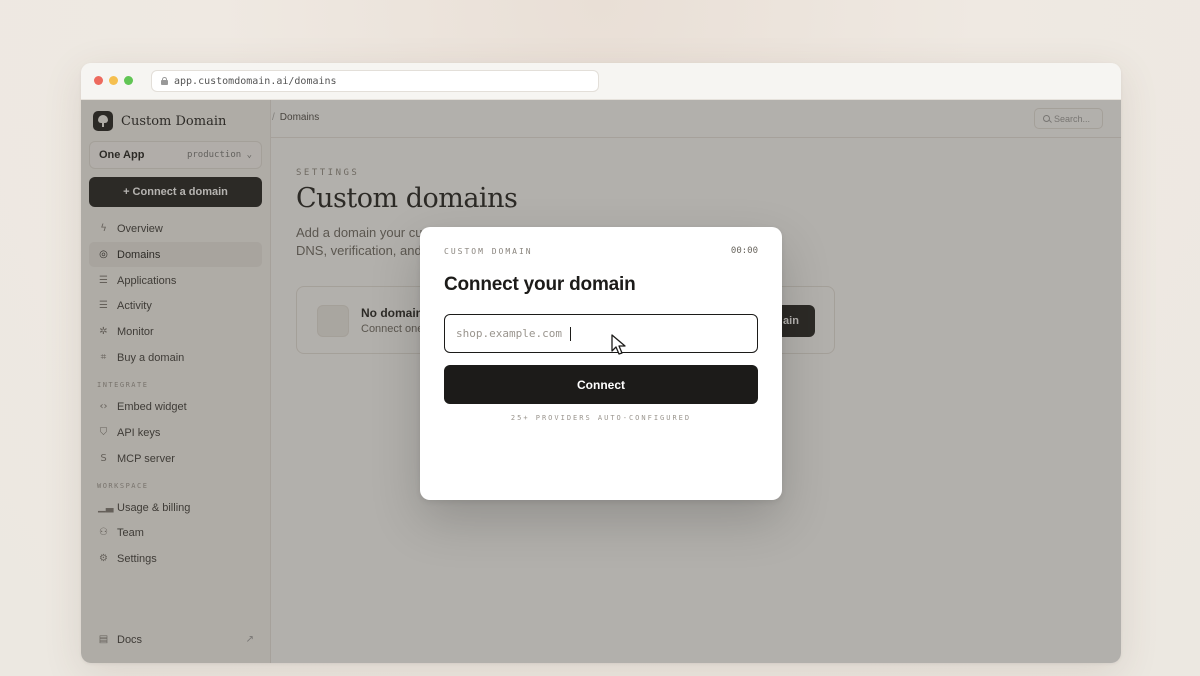  I want to click on modal-footer-note: 25+ PROVIDERS AUTO-CONFIGURED, so click(601, 418).